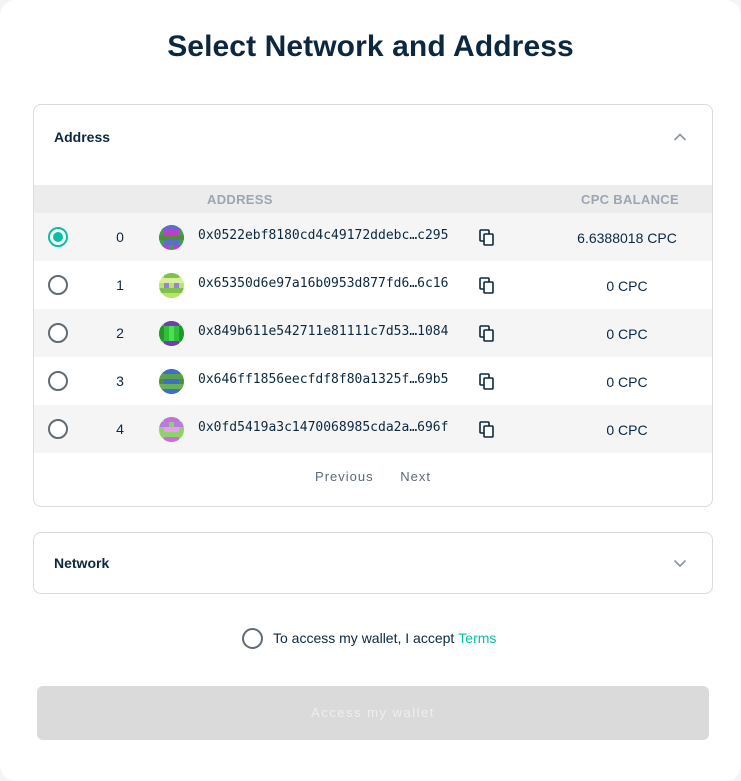 The image size is (741, 781). I want to click on address-index: 0, so click(120, 237).